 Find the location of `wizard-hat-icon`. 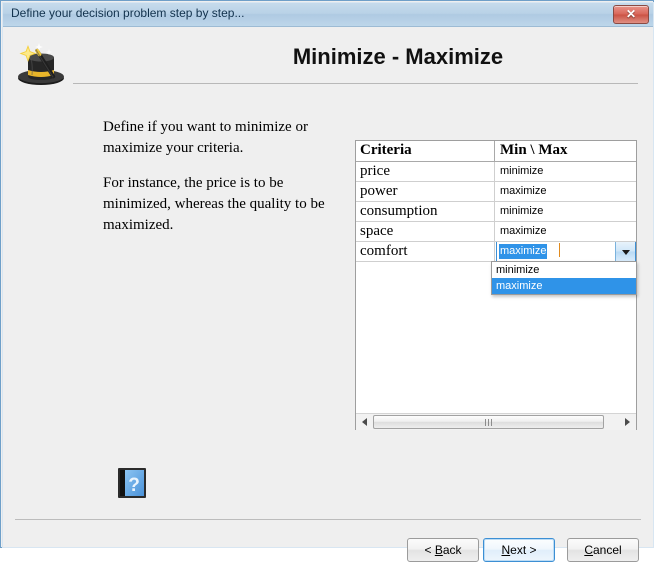

wizard-hat-icon is located at coordinates (40, 61).